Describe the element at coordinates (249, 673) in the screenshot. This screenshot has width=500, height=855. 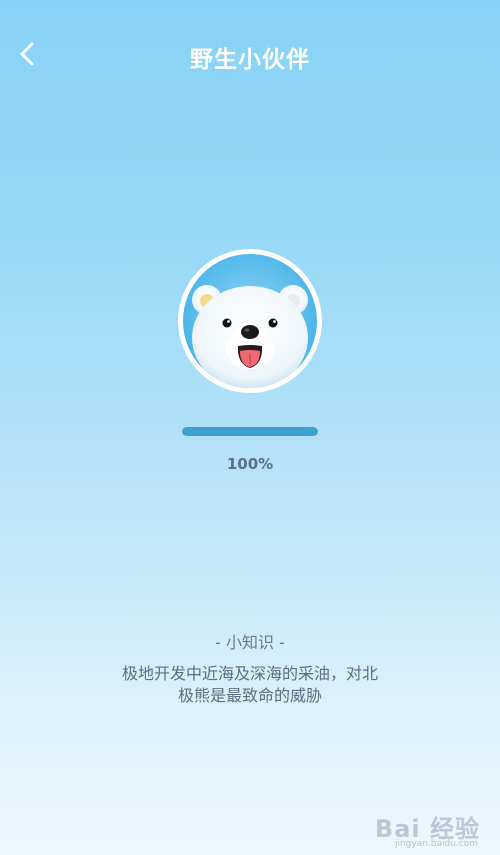
I see `tip-line-1: 极地开发中近海及深海的采油，对北` at that location.